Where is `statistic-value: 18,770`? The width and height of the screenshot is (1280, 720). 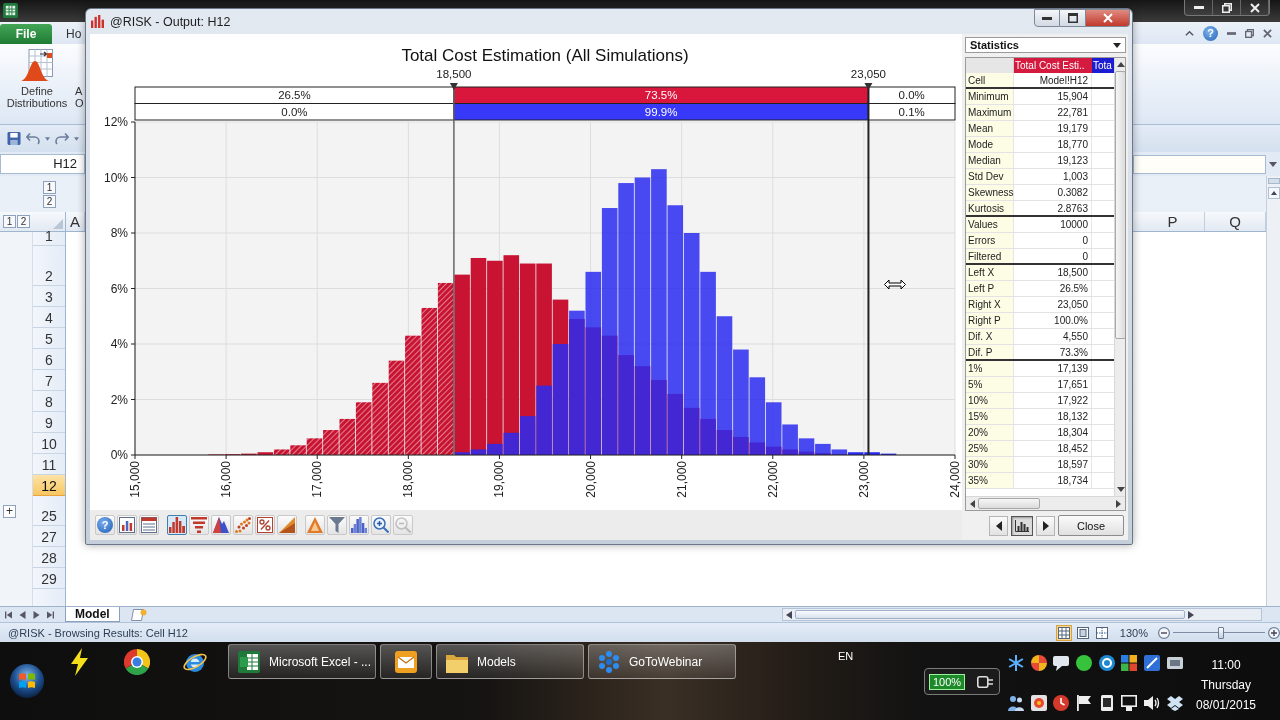
statistic-value: 18,770 is located at coordinates (1053, 144).